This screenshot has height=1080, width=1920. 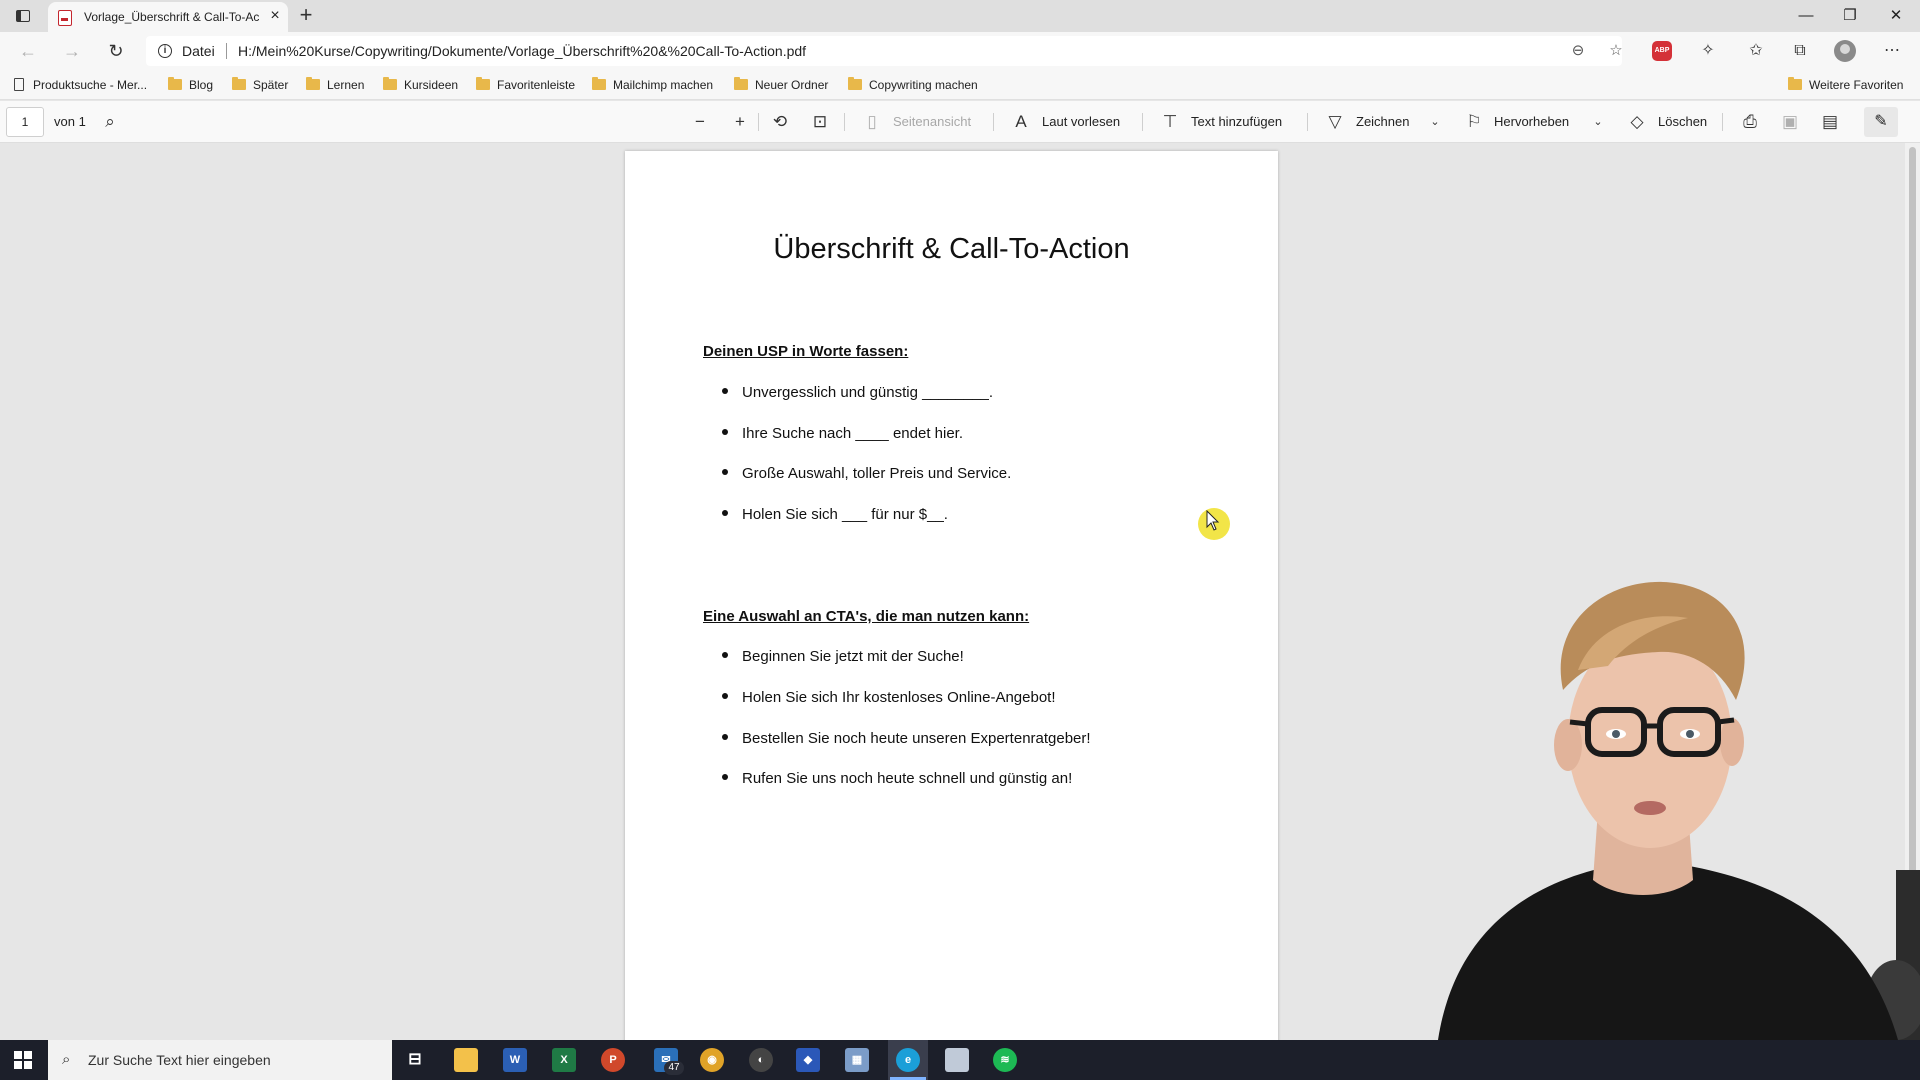 I want to click on favorite-folder: Favoritenleiste, so click(x=525, y=85).